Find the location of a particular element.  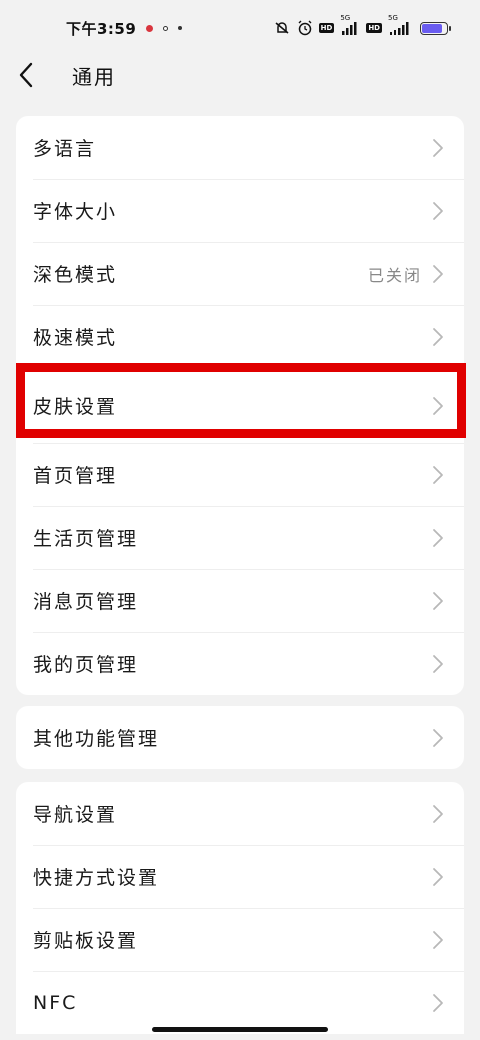

row-label: 其他功能管理 is located at coordinates (96, 739).